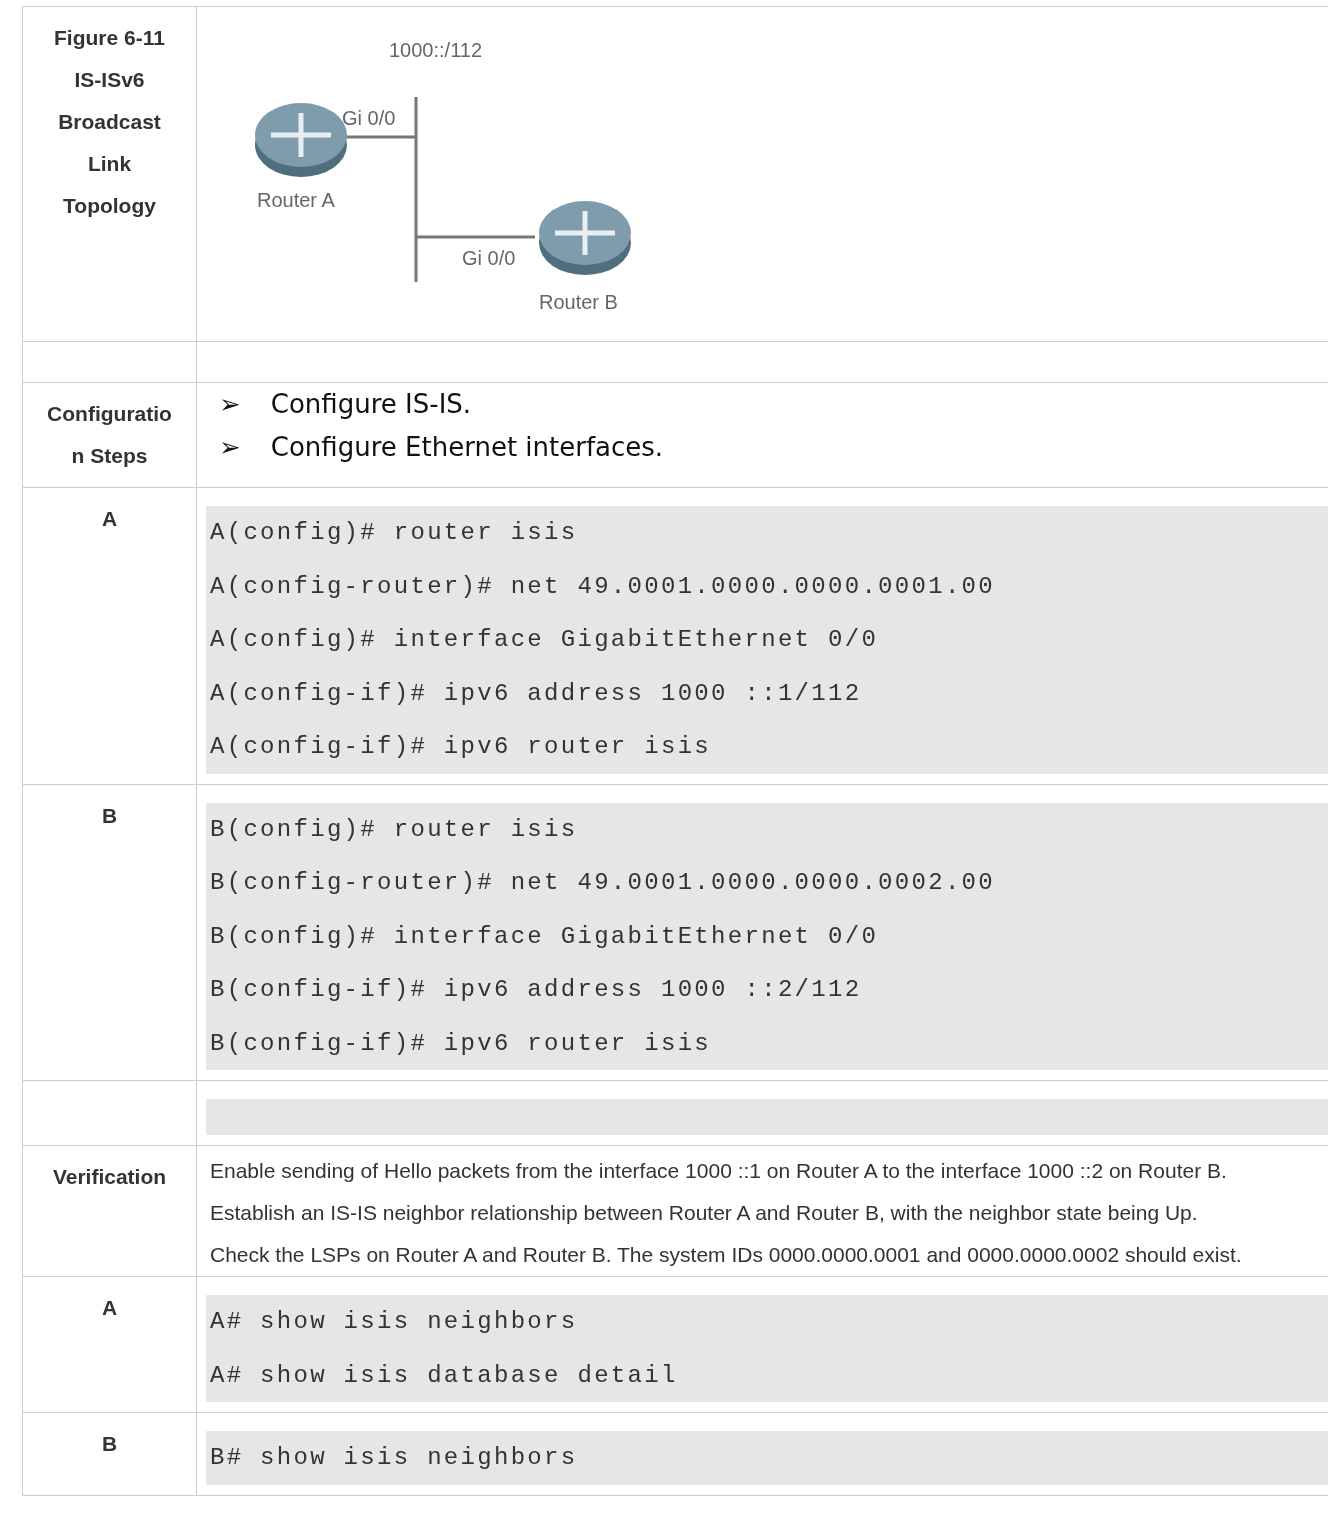 This screenshot has height=1534, width=1328. Describe the element at coordinates (436, 50) in the screenshot. I see `subnet-label: 1000::/112` at that location.